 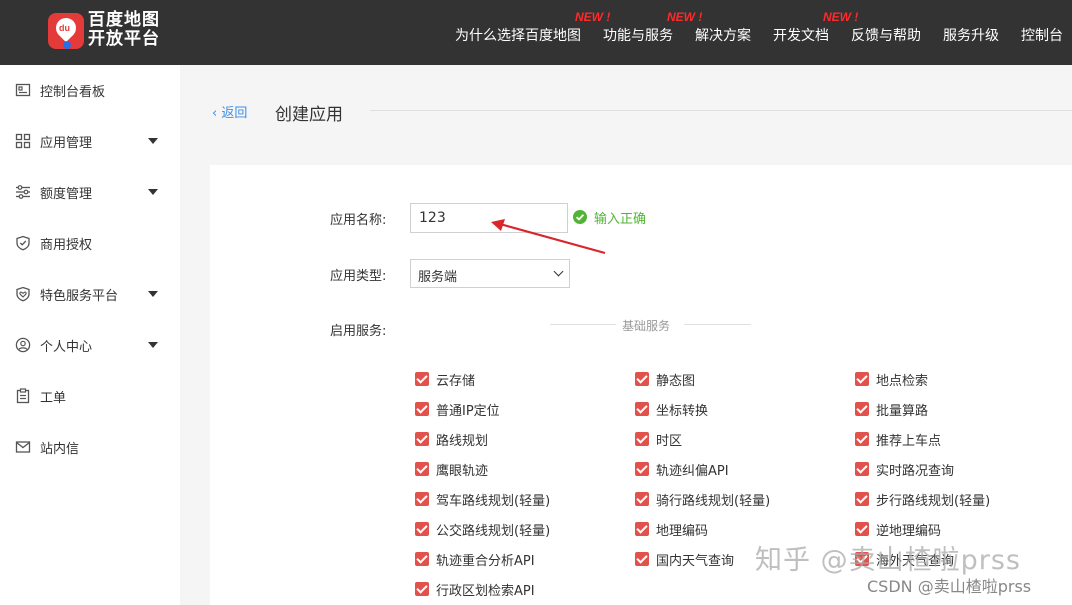 What do you see at coordinates (692, 469) in the screenshot?
I see `service-checkbox-label: 轨迹纠偏API` at bounding box center [692, 469].